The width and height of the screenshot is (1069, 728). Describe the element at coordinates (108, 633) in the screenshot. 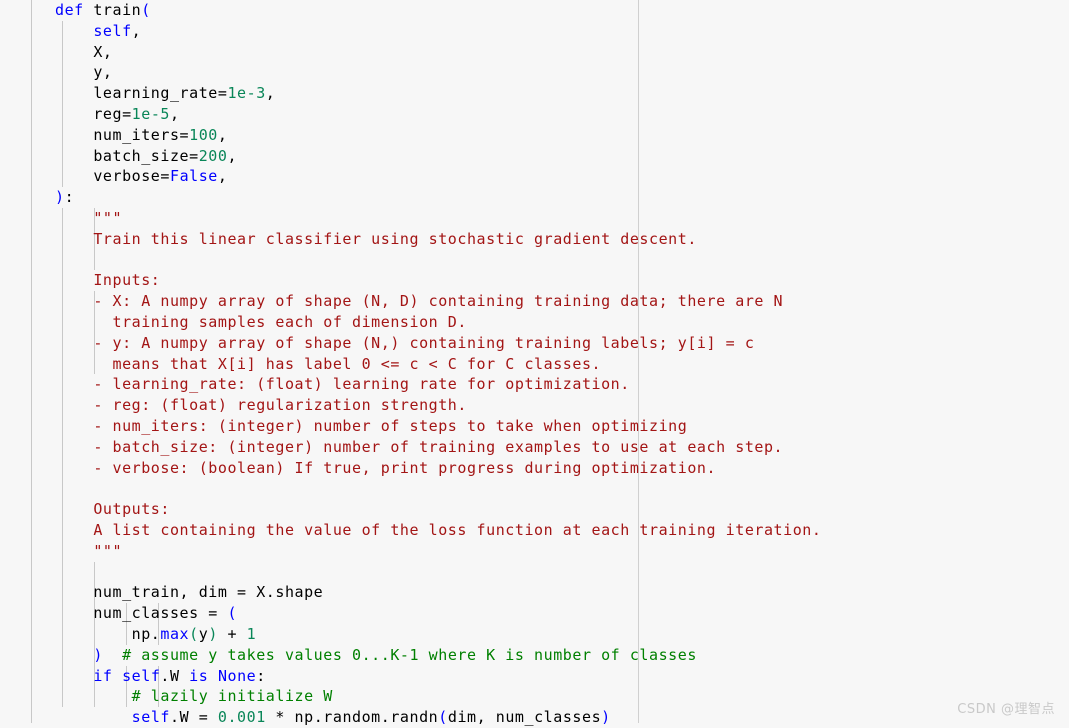

I see `token-op: np.` at that location.